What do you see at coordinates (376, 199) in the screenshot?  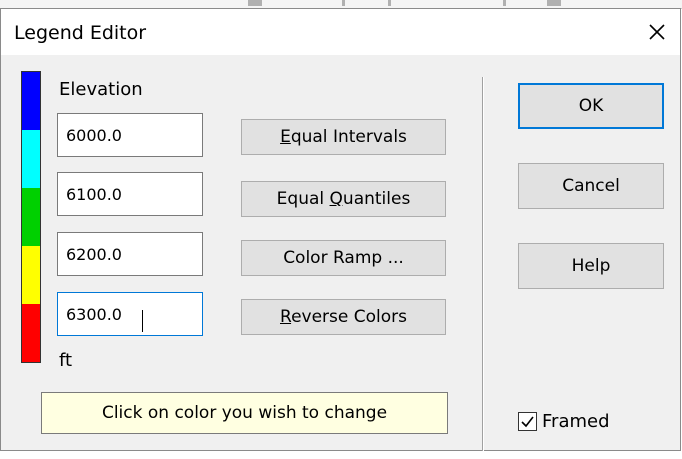 I see `equal-quantiles-label-post: uantiles` at bounding box center [376, 199].